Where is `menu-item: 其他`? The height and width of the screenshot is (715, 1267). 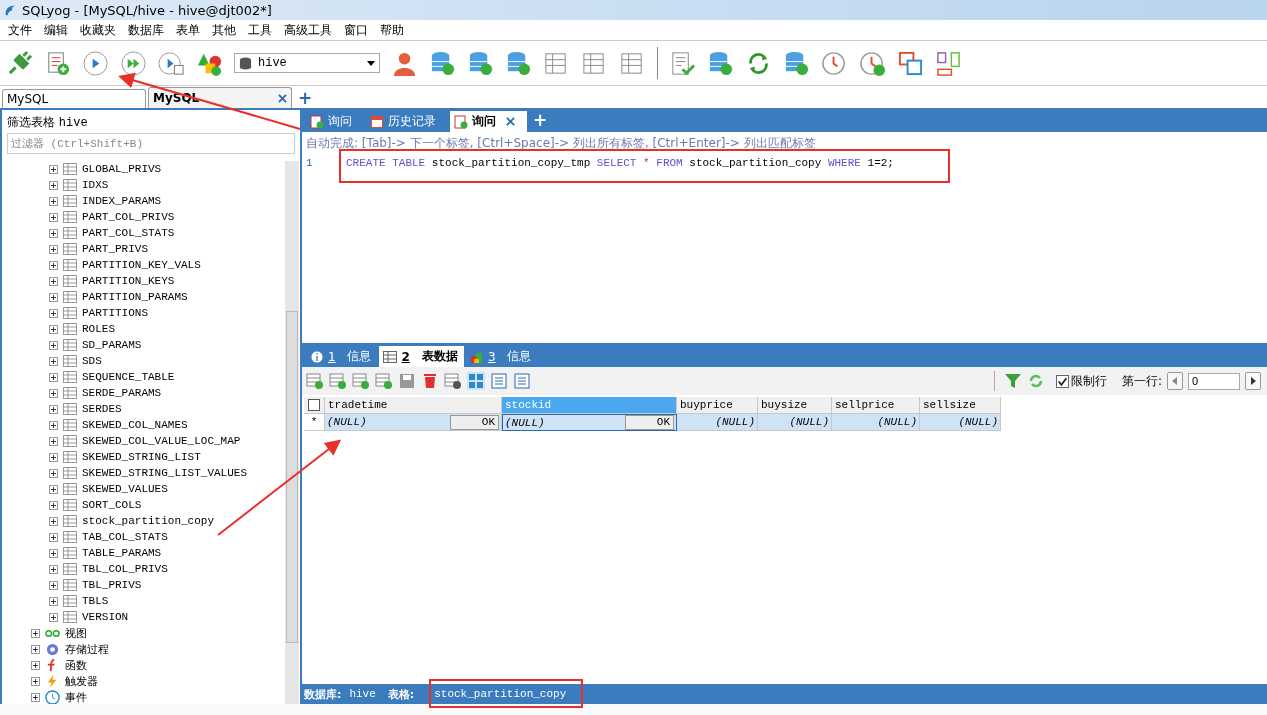 menu-item: 其他 is located at coordinates (226, 30).